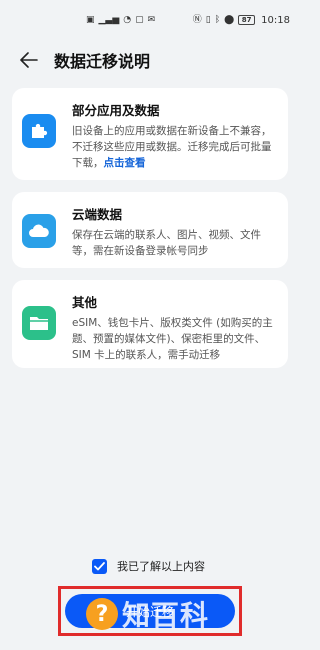 This screenshot has width=320, height=650. Describe the element at coordinates (39, 231) in the screenshot. I see `cloud-icon` at that location.